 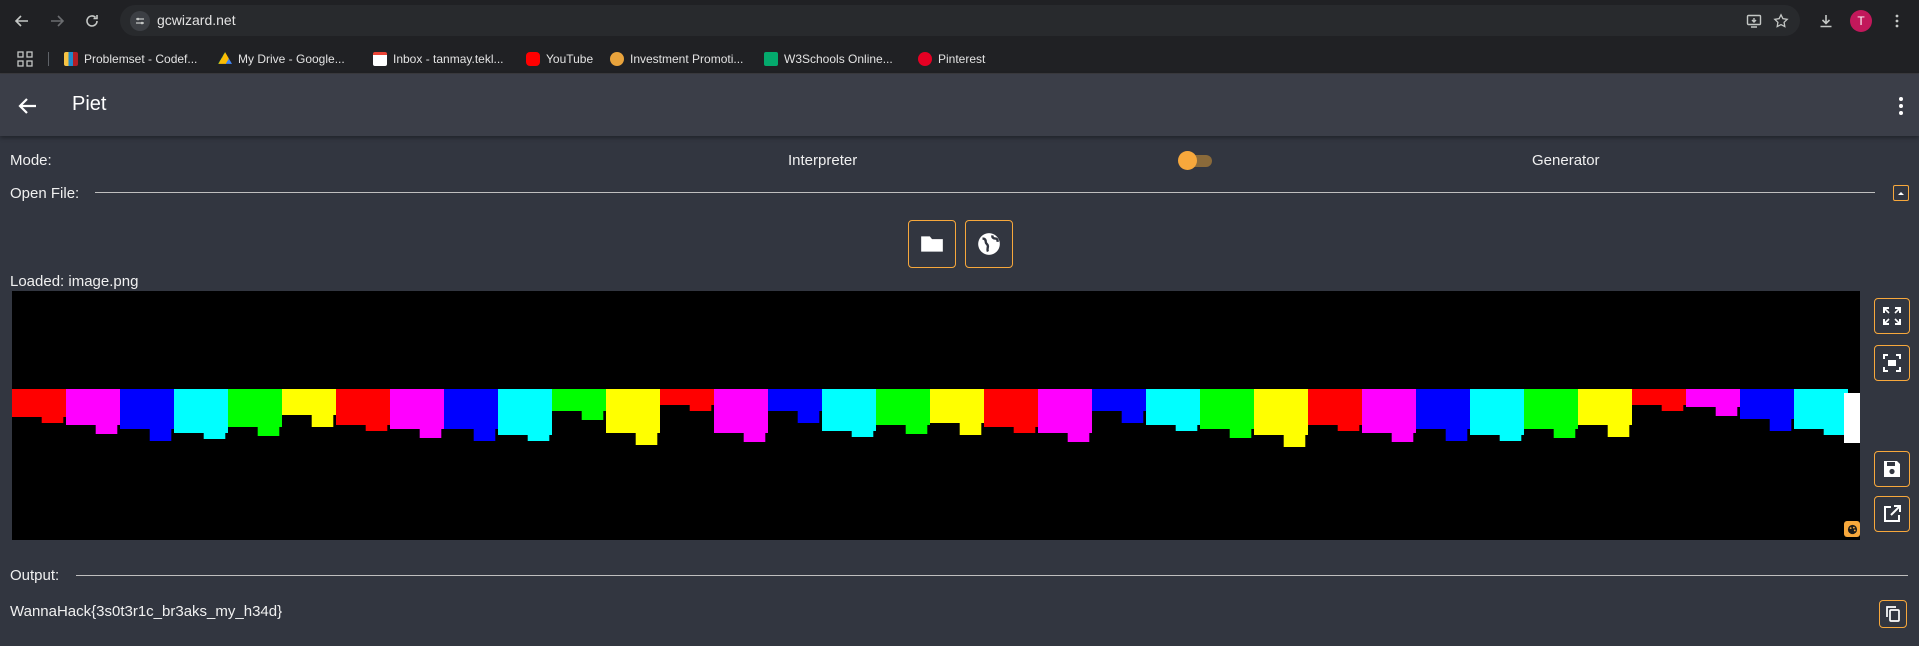 What do you see at coordinates (570, 59) in the screenshot?
I see `bookmark-label: YouTube` at bounding box center [570, 59].